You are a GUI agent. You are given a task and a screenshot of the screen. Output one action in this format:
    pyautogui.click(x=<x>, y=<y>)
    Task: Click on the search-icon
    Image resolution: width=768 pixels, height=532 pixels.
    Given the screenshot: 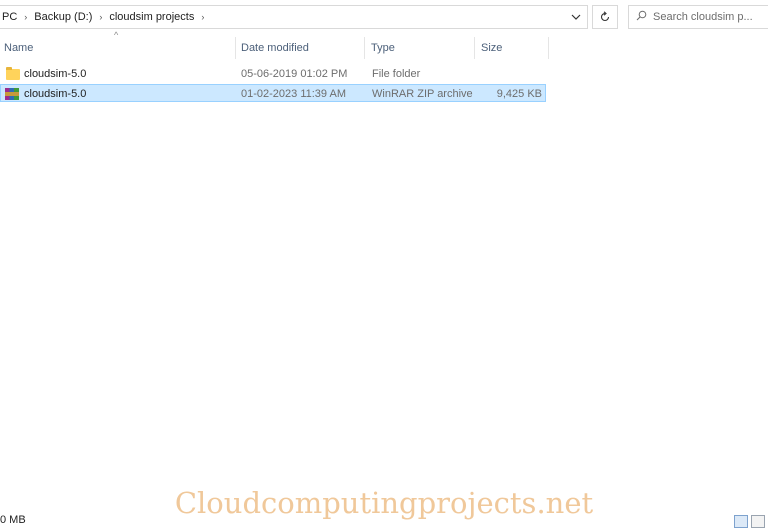 What is the action you would take?
    pyautogui.click(x=641, y=17)
    